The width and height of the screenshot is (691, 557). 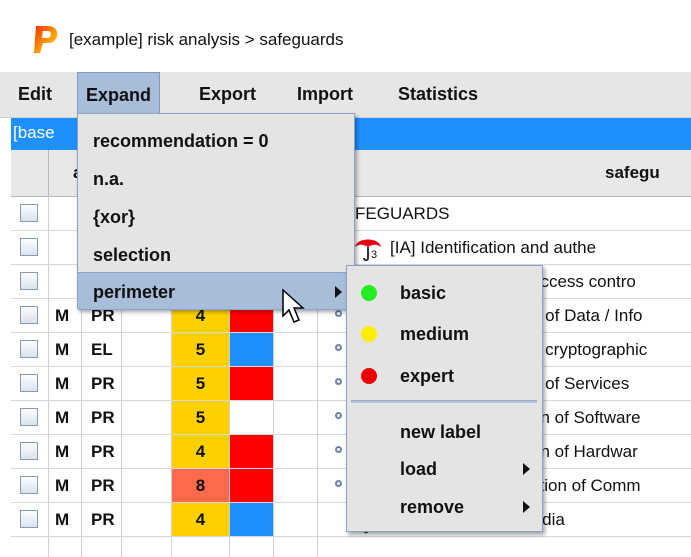 I want to click on menu-statistics: Statistics, so click(x=438, y=94).